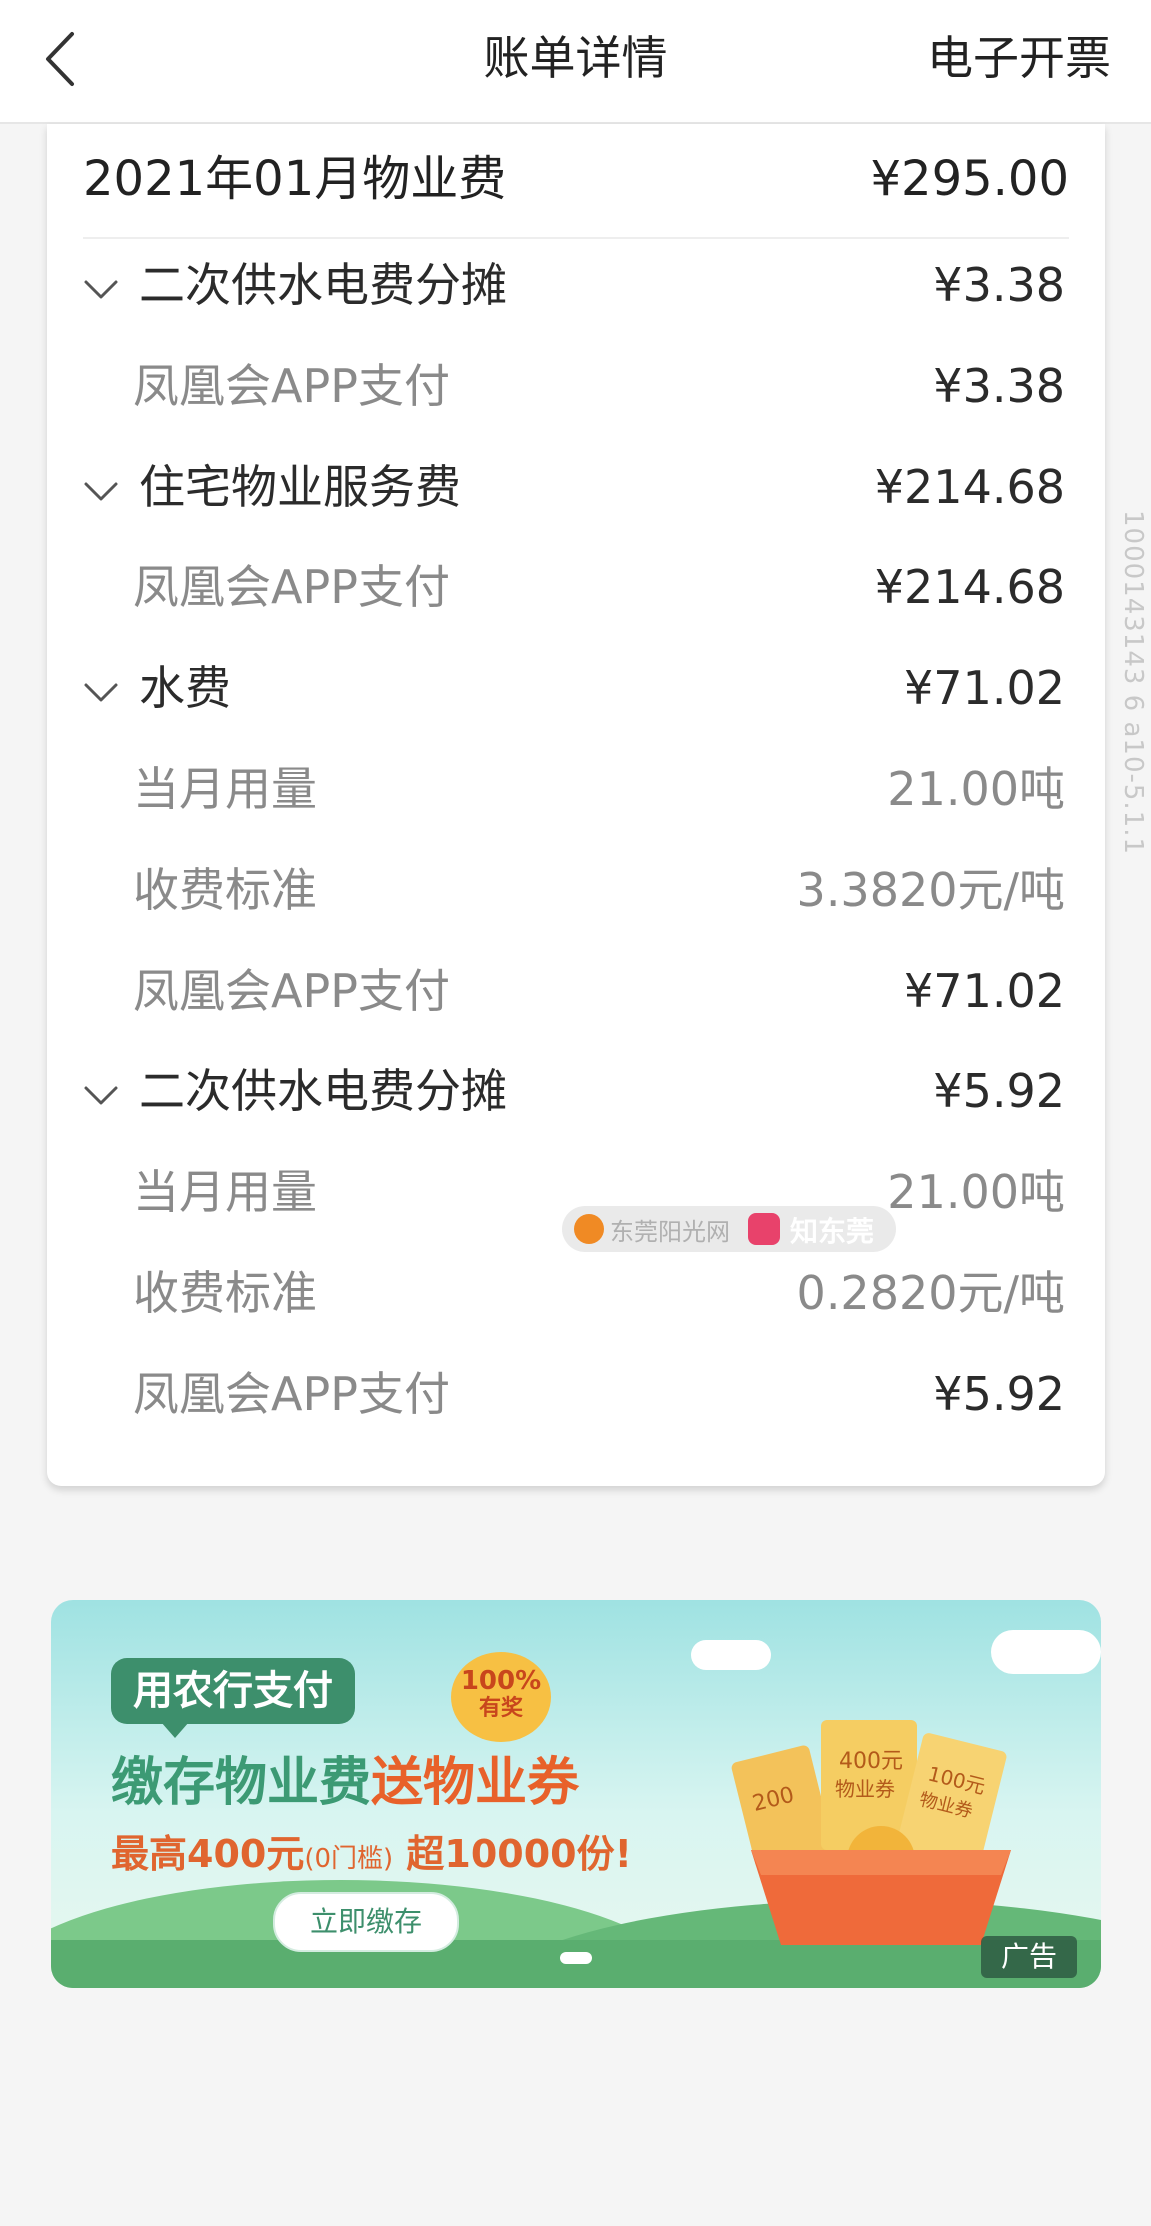 The height and width of the screenshot is (2226, 1151). Describe the element at coordinates (576, 791) in the screenshot. I see `bill-detail-row: 当月用量 21.00吨` at that location.